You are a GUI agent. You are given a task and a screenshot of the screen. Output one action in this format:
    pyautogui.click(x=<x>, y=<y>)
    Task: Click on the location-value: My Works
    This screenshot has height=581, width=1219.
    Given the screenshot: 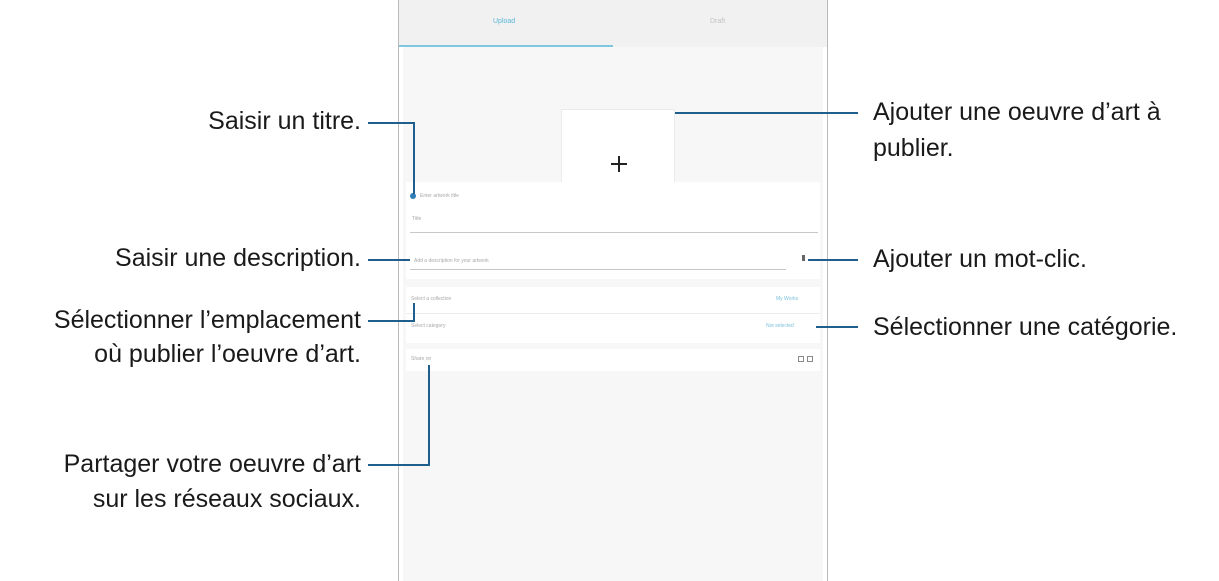 What is the action you would take?
    pyautogui.click(x=787, y=299)
    